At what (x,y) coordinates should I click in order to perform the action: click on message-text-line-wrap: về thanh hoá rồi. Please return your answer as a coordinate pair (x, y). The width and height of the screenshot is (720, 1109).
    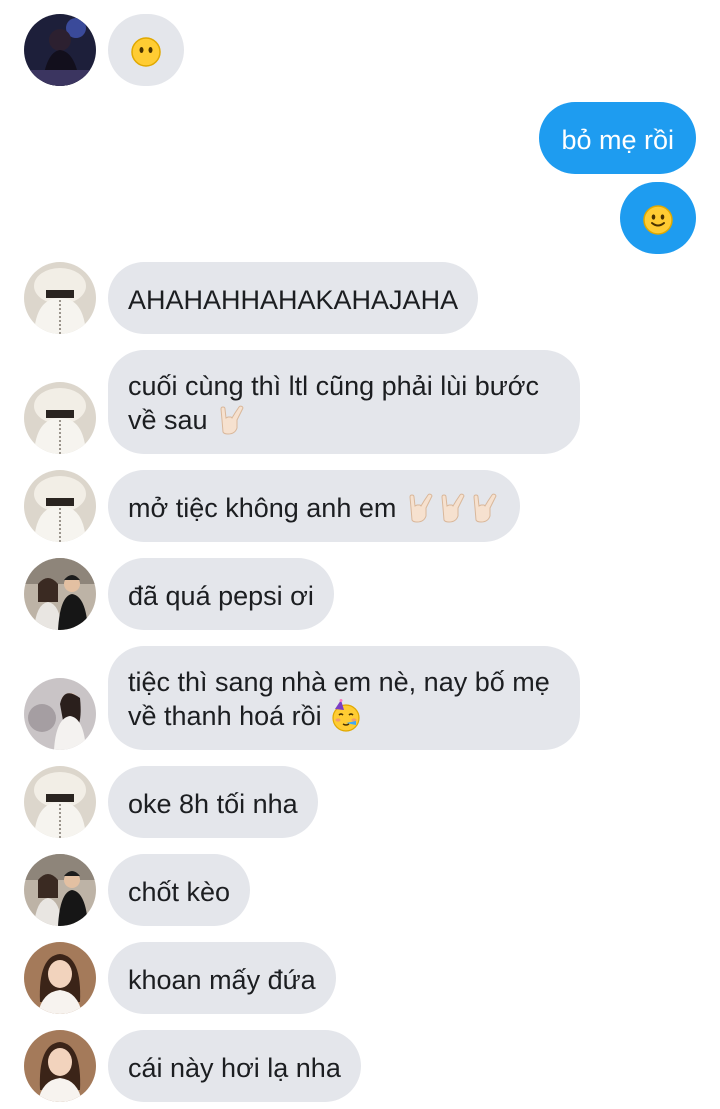
    Looking at the image, I should click on (344, 715).